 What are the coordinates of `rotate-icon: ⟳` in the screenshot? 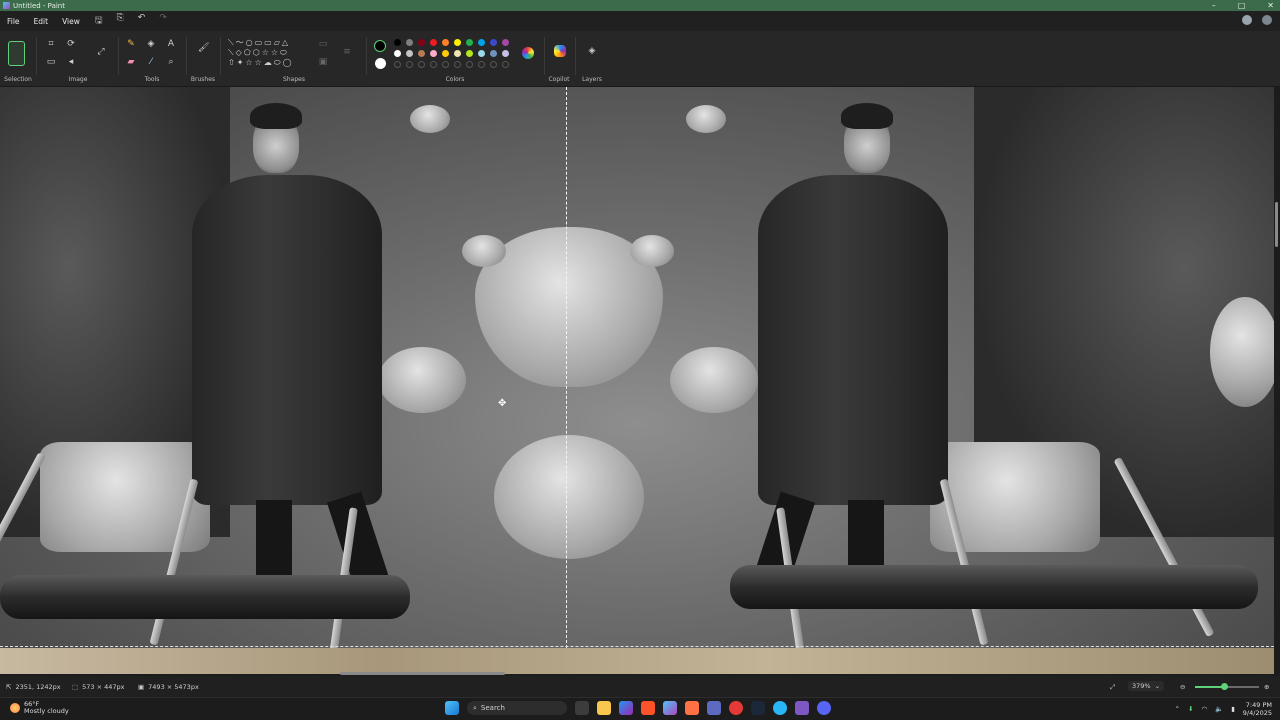 It's located at (71, 44).